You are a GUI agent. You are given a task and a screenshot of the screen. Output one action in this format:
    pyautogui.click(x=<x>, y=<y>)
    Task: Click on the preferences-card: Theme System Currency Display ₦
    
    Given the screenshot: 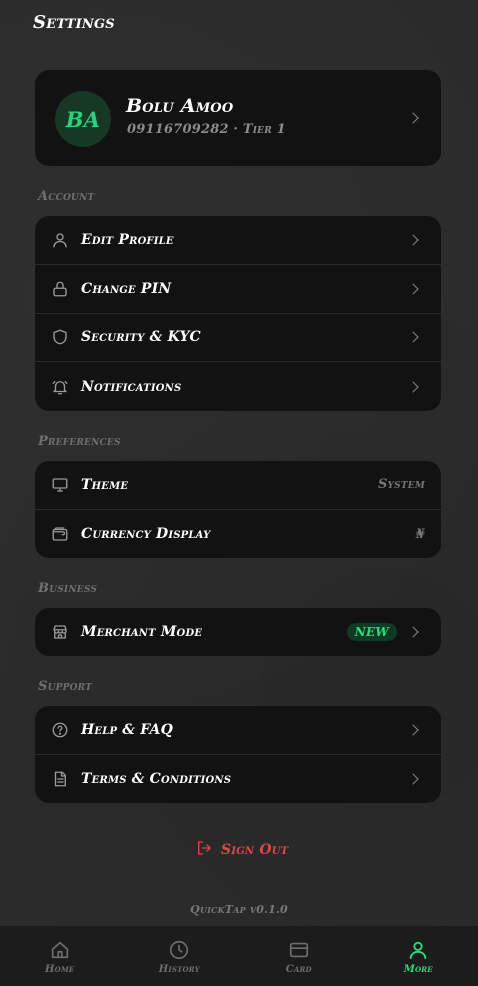 What is the action you would take?
    pyautogui.click(x=238, y=509)
    